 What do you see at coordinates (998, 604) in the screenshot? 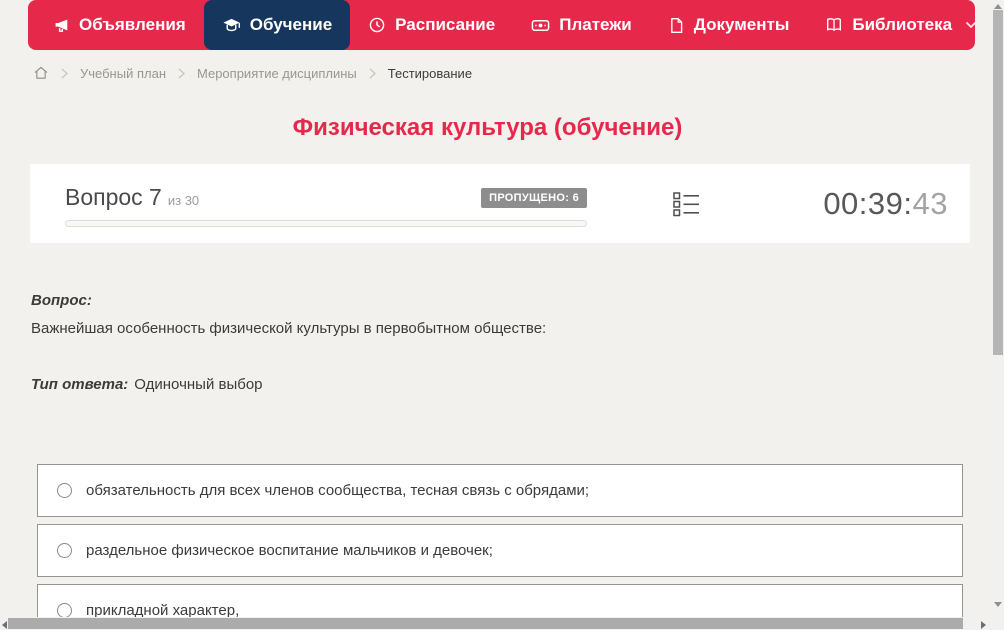
I see `scroll-down-arrow-icon` at bounding box center [998, 604].